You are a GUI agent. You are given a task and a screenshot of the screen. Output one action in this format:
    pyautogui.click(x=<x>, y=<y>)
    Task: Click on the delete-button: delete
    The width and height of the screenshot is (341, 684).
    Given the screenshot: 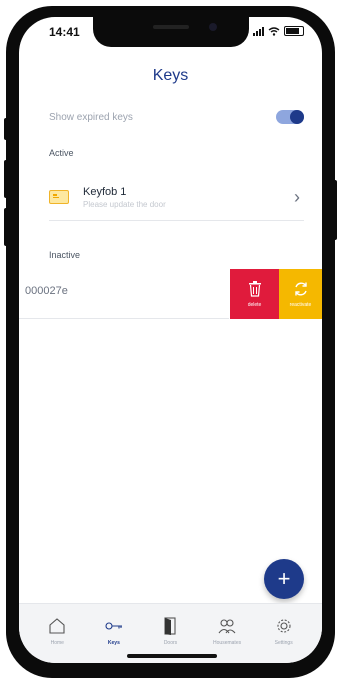 What is the action you would take?
    pyautogui.click(x=254, y=294)
    